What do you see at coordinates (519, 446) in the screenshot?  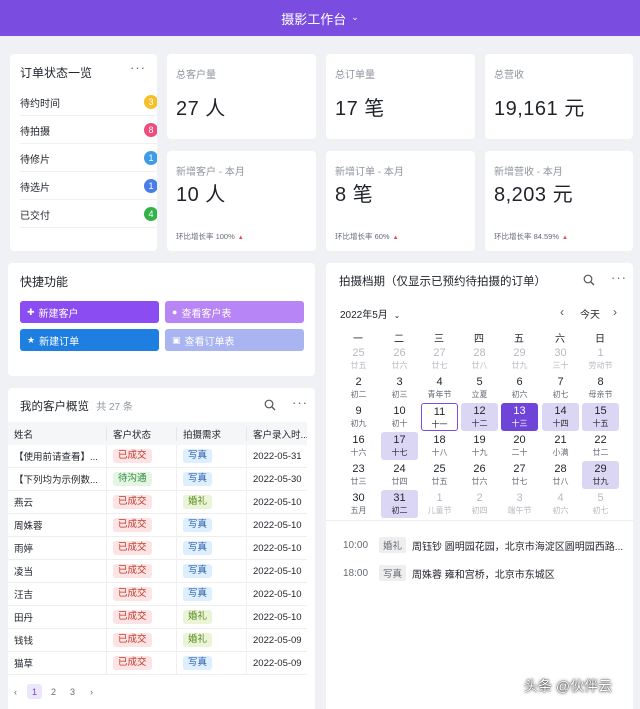 I see `calendar-day: 20 二十` at bounding box center [519, 446].